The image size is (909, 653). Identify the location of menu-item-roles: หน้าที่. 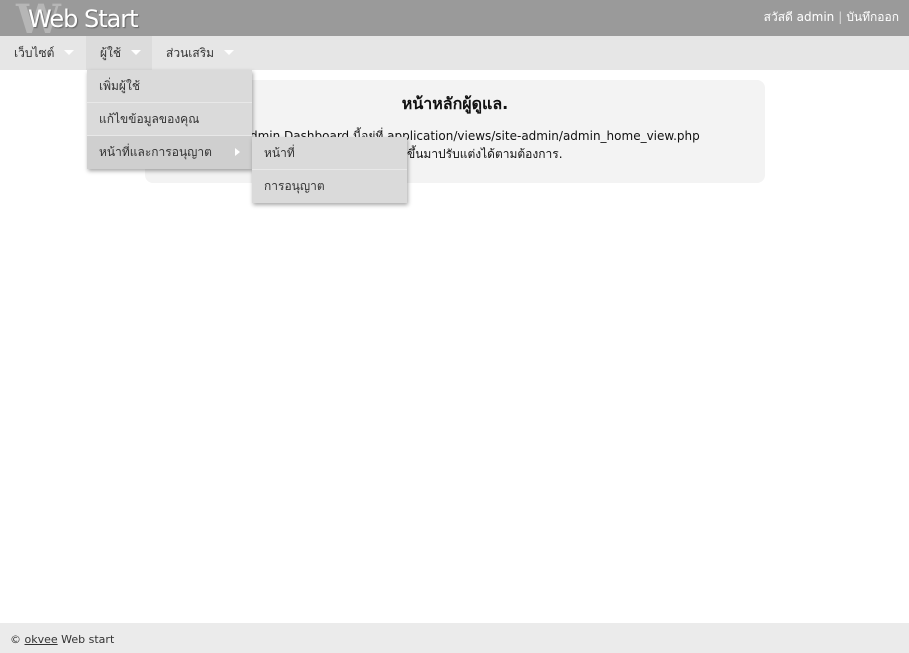
(329, 153).